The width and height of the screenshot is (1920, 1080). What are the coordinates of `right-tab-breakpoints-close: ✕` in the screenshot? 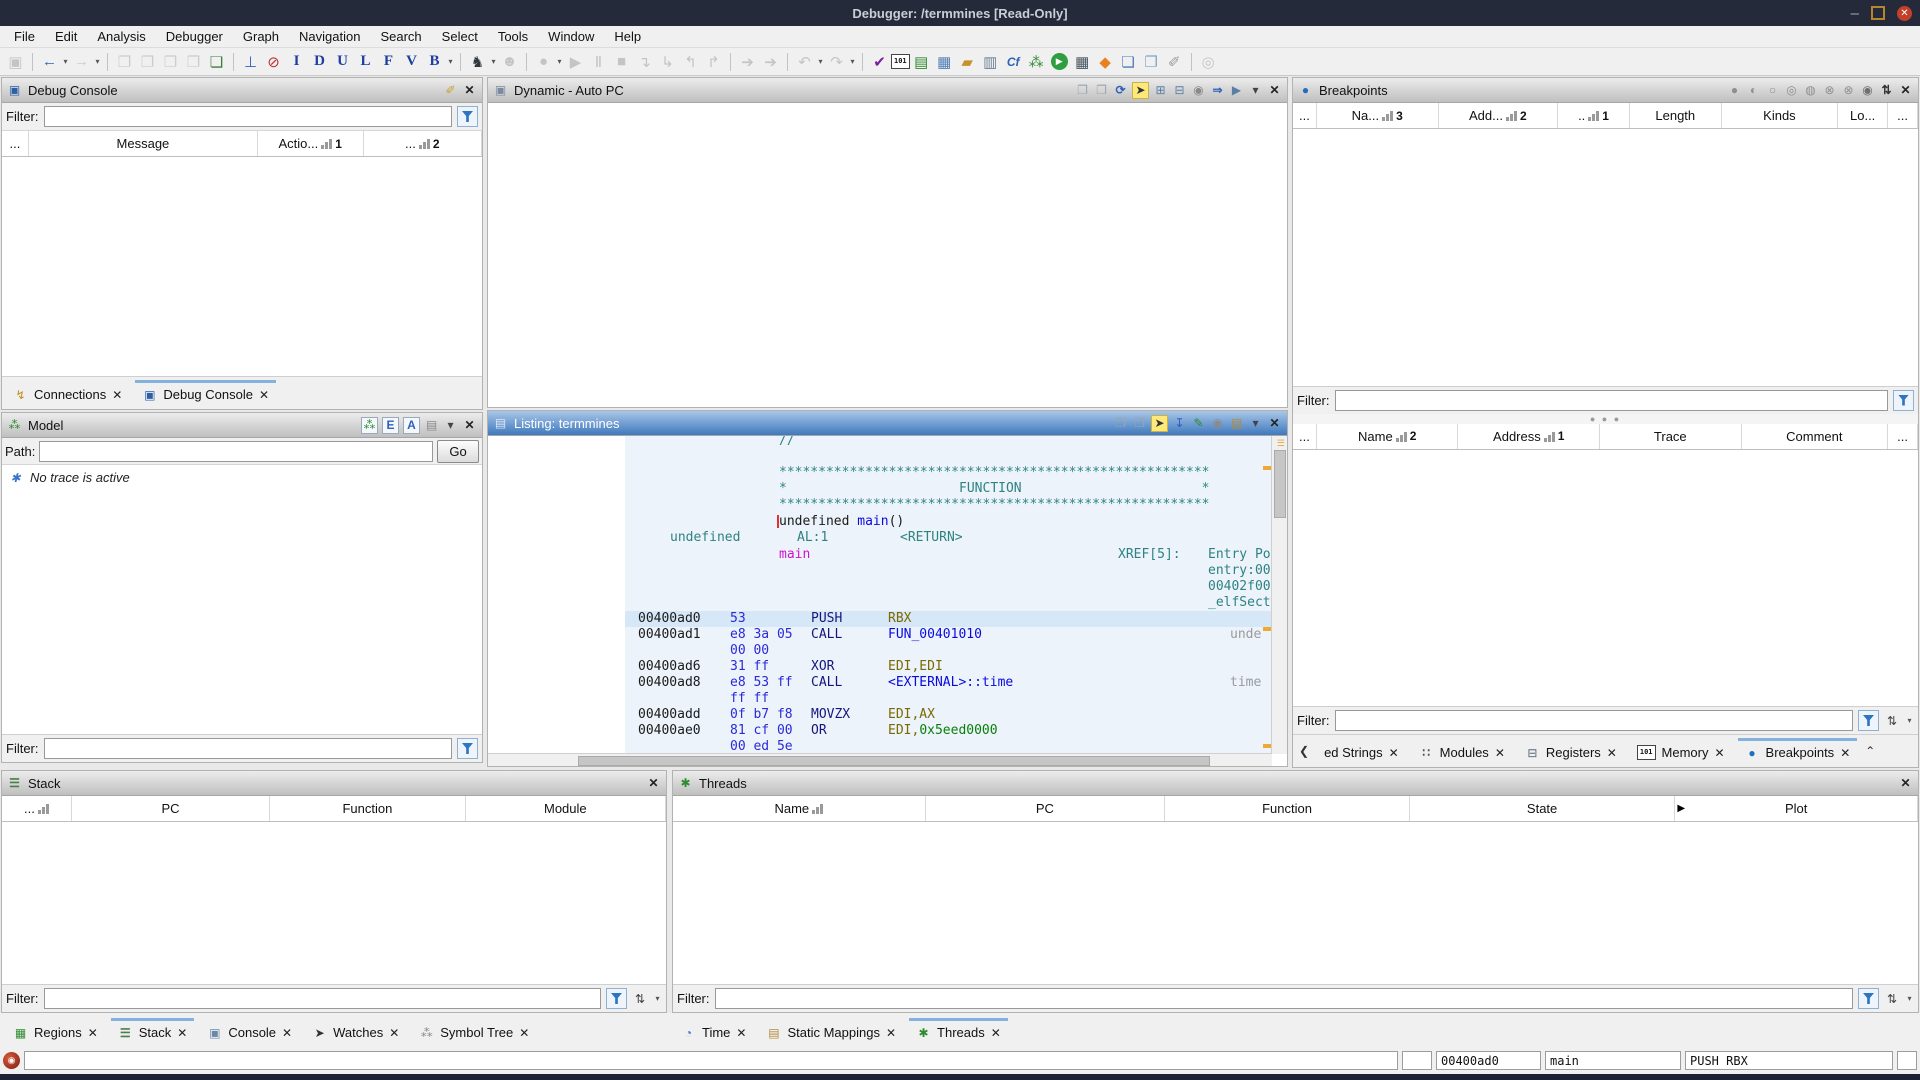 It's located at (1845, 753).